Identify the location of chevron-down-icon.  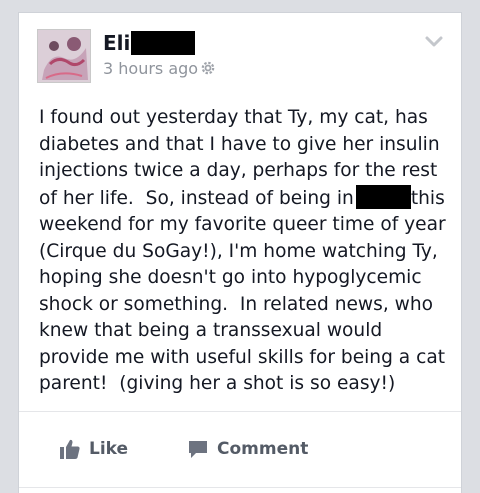
(434, 42).